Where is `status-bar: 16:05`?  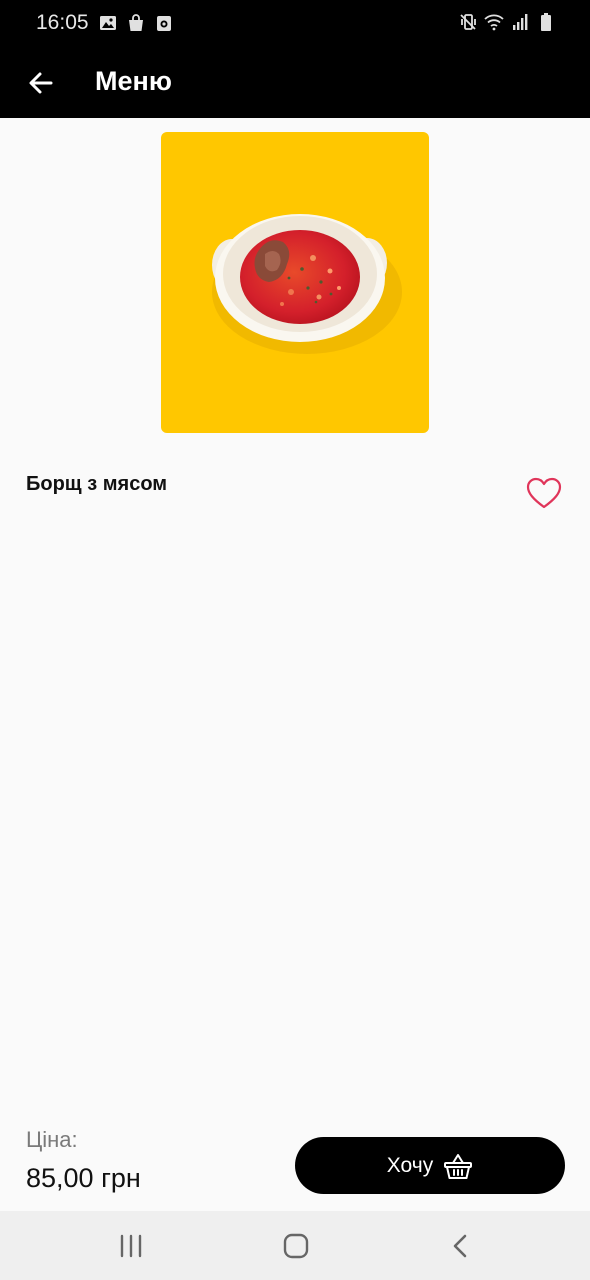
status-bar: 16:05 is located at coordinates (295, 23).